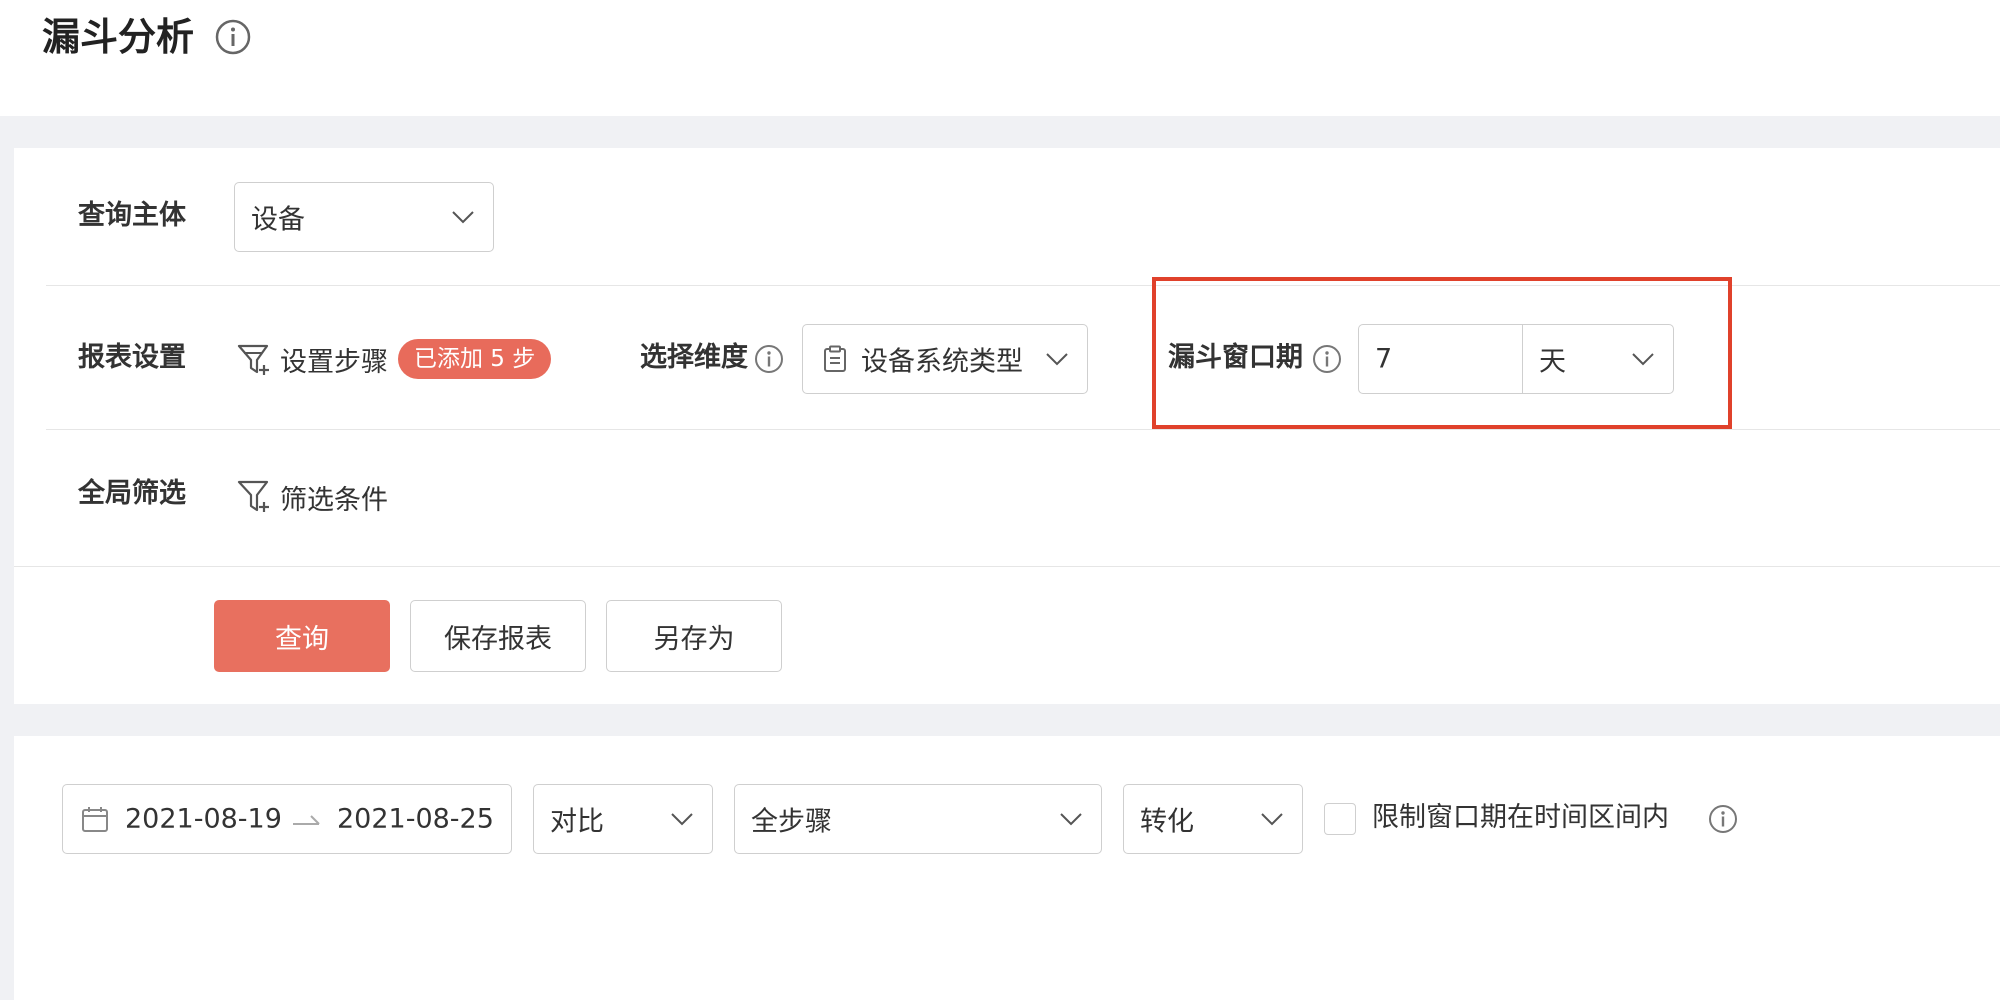 This screenshot has height=1000, width=2000. Describe the element at coordinates (694, 636) in the screenshot. I see `save-as-button: 另存为` at that location.